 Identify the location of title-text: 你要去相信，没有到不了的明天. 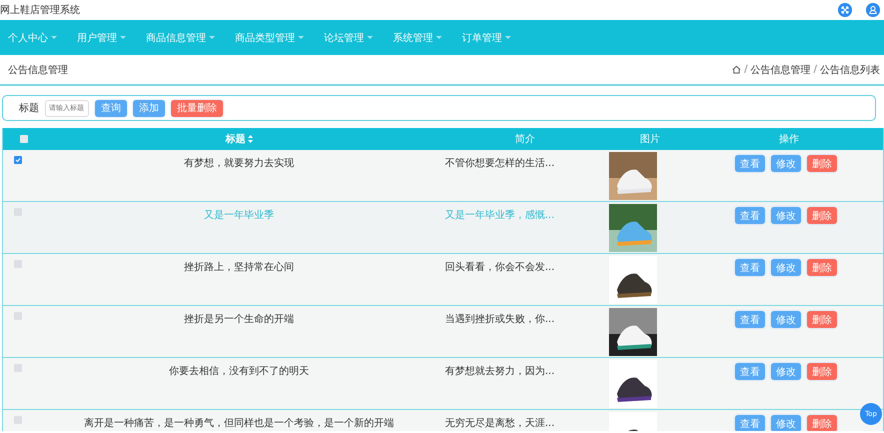
(239, 371).